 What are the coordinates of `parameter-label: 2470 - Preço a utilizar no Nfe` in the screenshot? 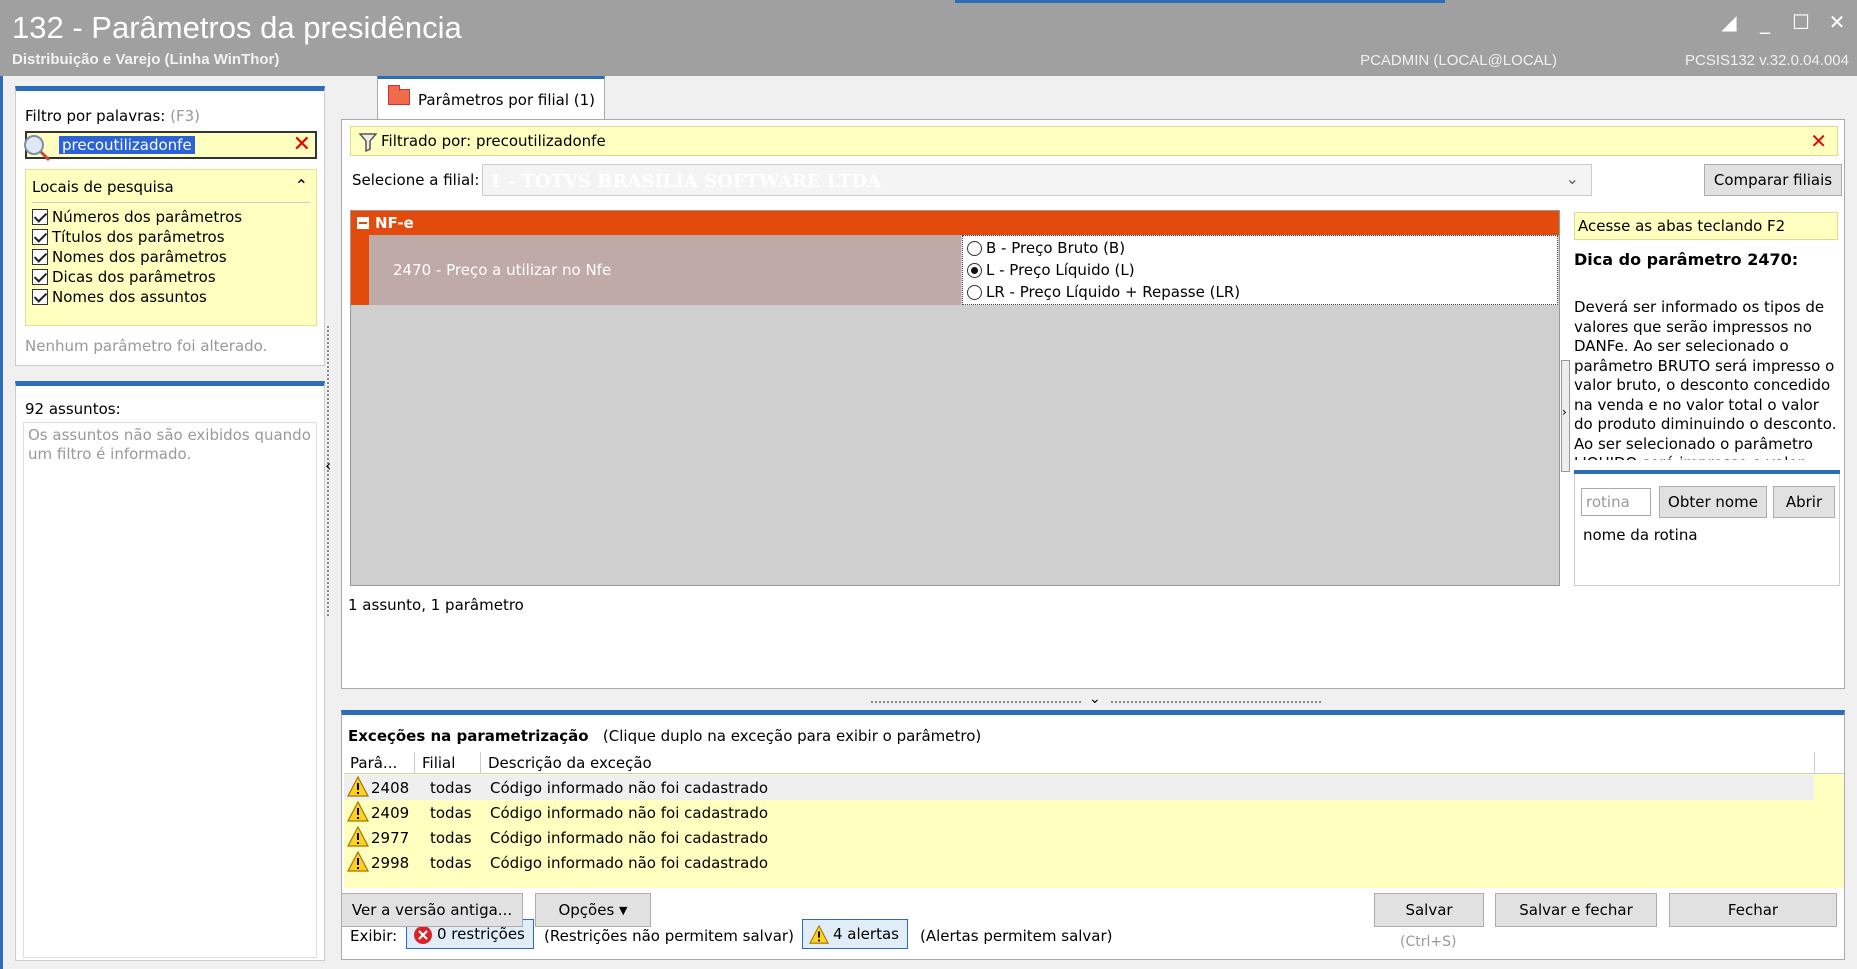 It's located at (665, 270).